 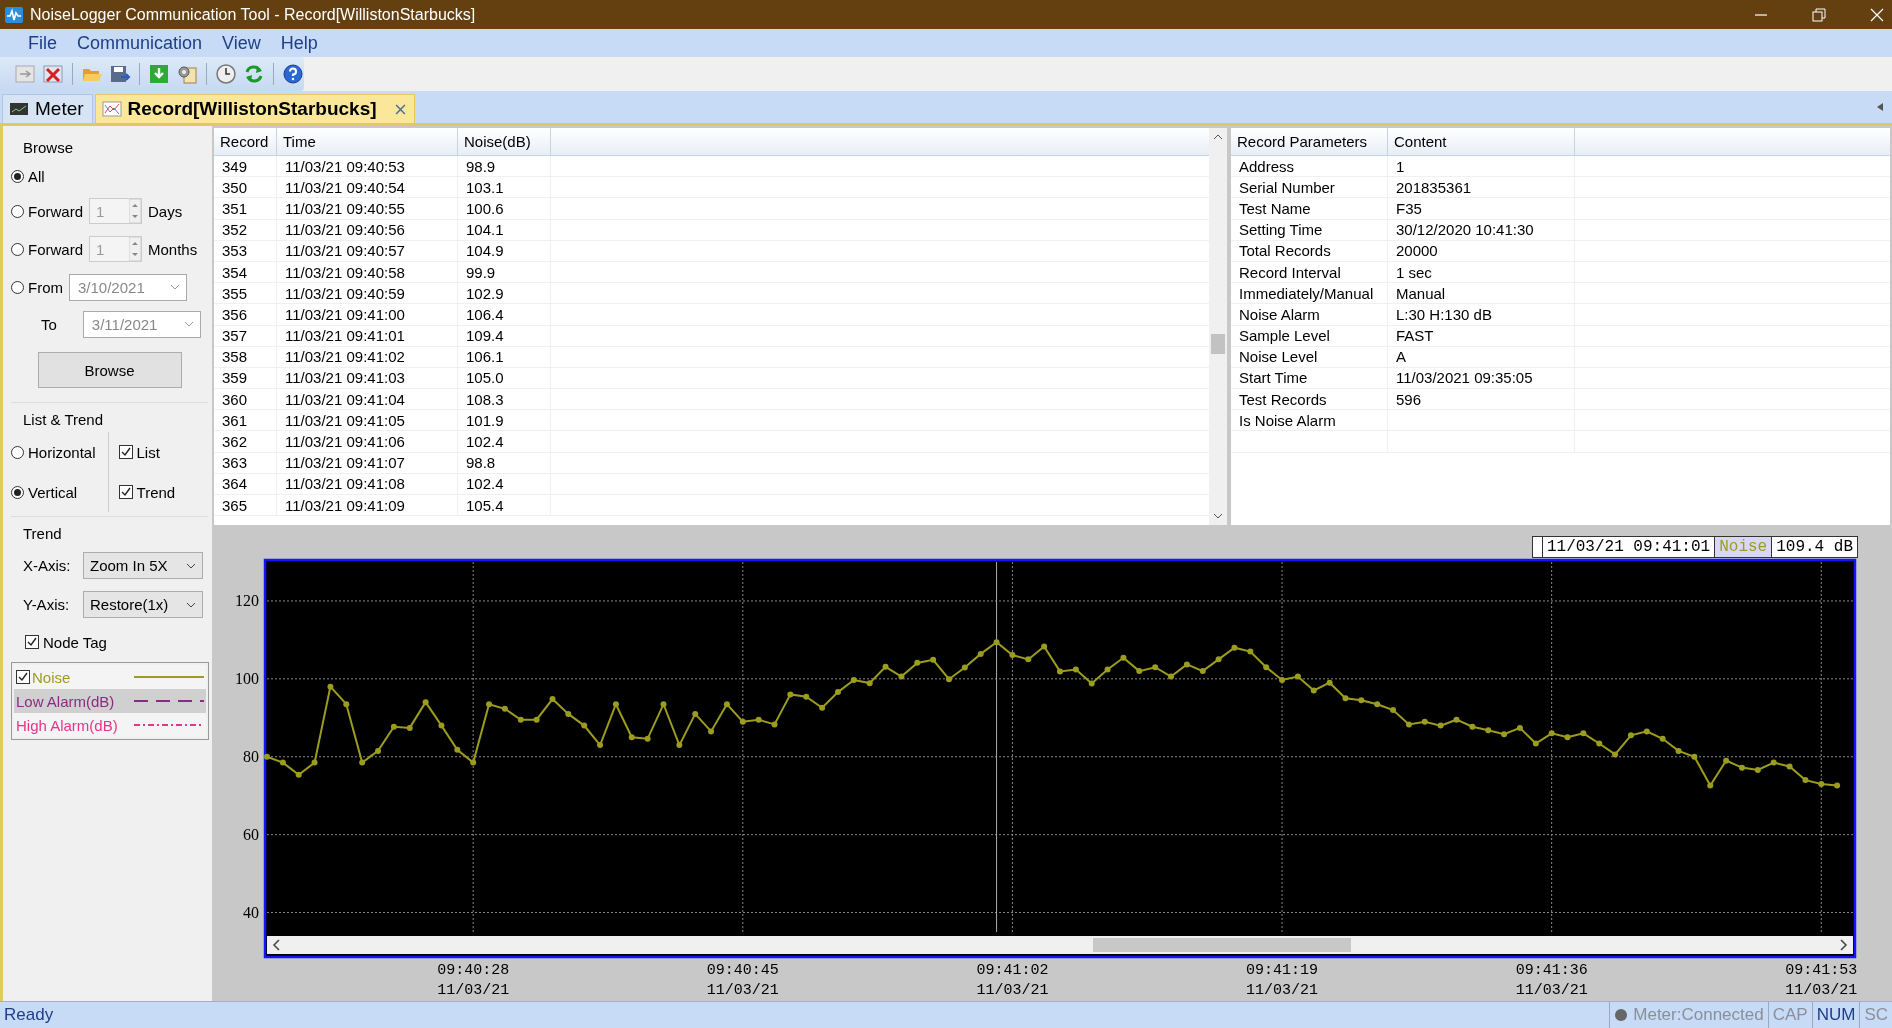 I want to click on table-cell: 100.6, so click(x=504, y=208).